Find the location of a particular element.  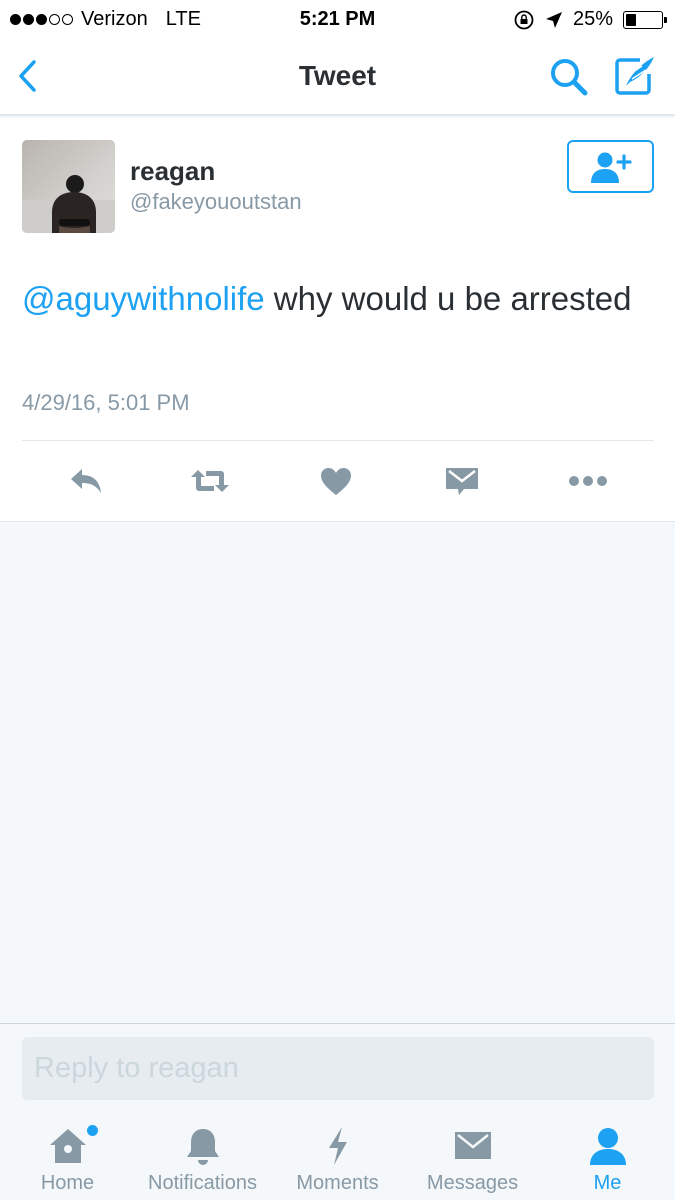

add-user-icon is located at coordinates (611, 167).